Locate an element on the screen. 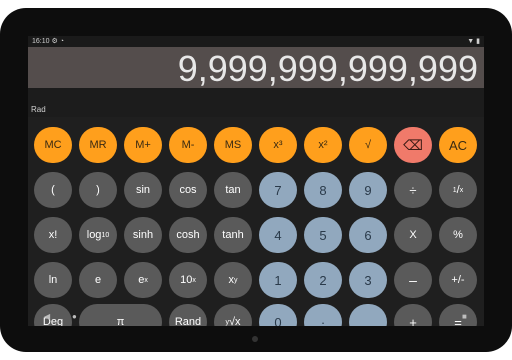  ten-power-base: 10 is located at coordinates (186, 280).